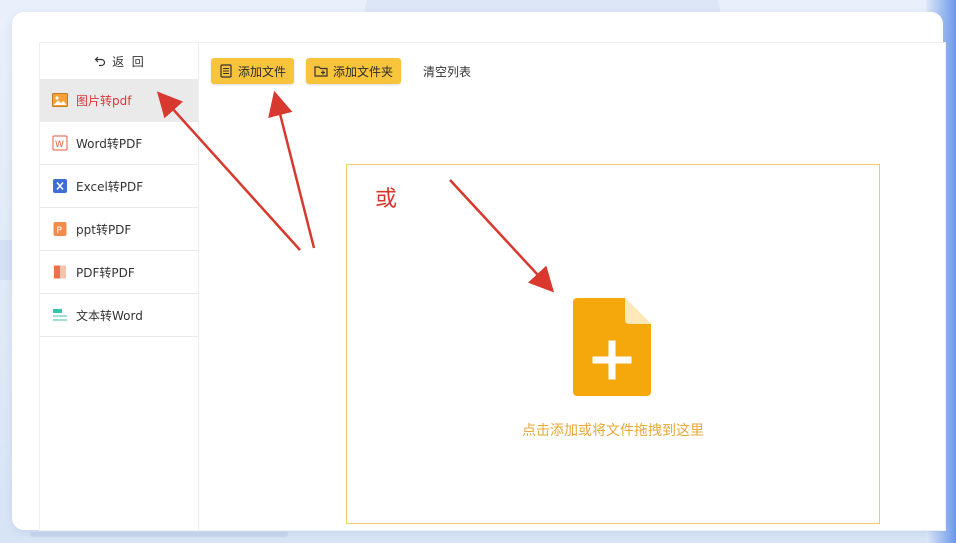  Describe the element at coordinates (109, 315) in the screenshot. I see `sidebar-item-label: 文本转Word` at that location.